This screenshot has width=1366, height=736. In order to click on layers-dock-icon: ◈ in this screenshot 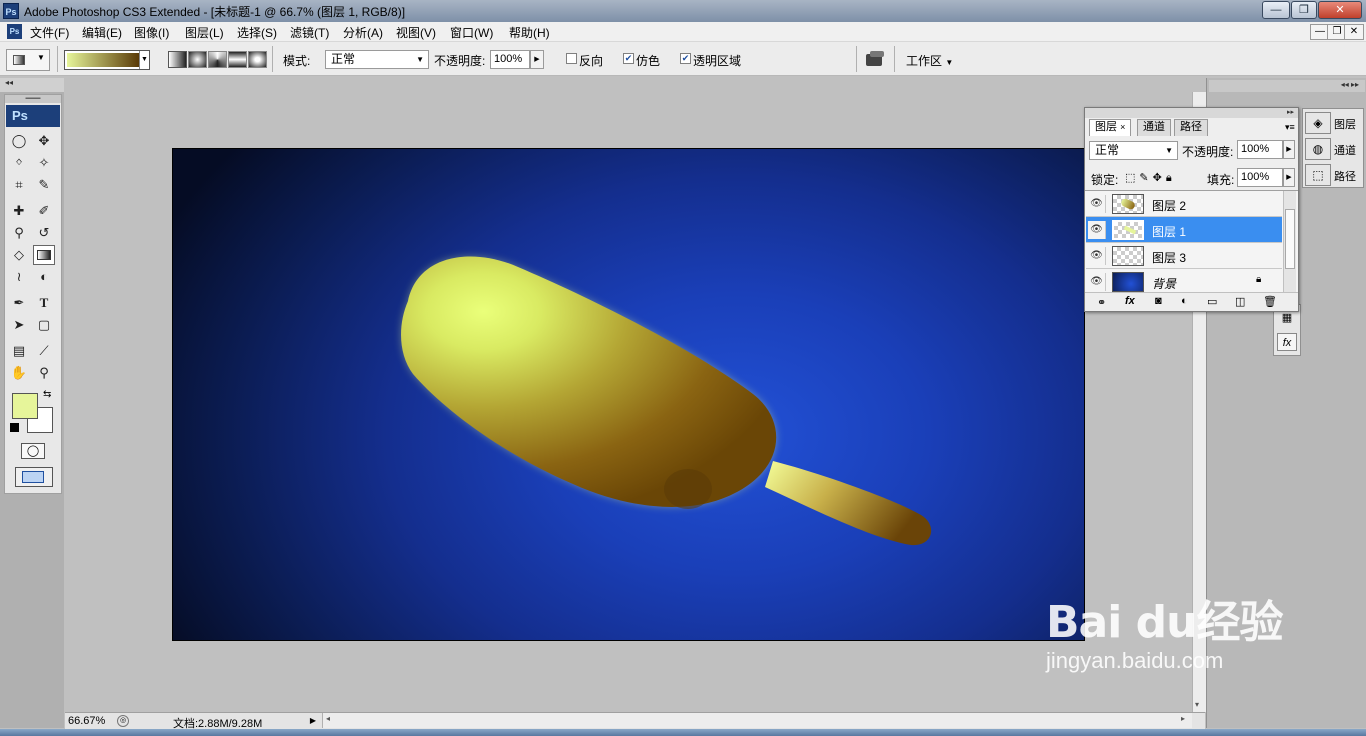, I will do `click(1318, 123)`.